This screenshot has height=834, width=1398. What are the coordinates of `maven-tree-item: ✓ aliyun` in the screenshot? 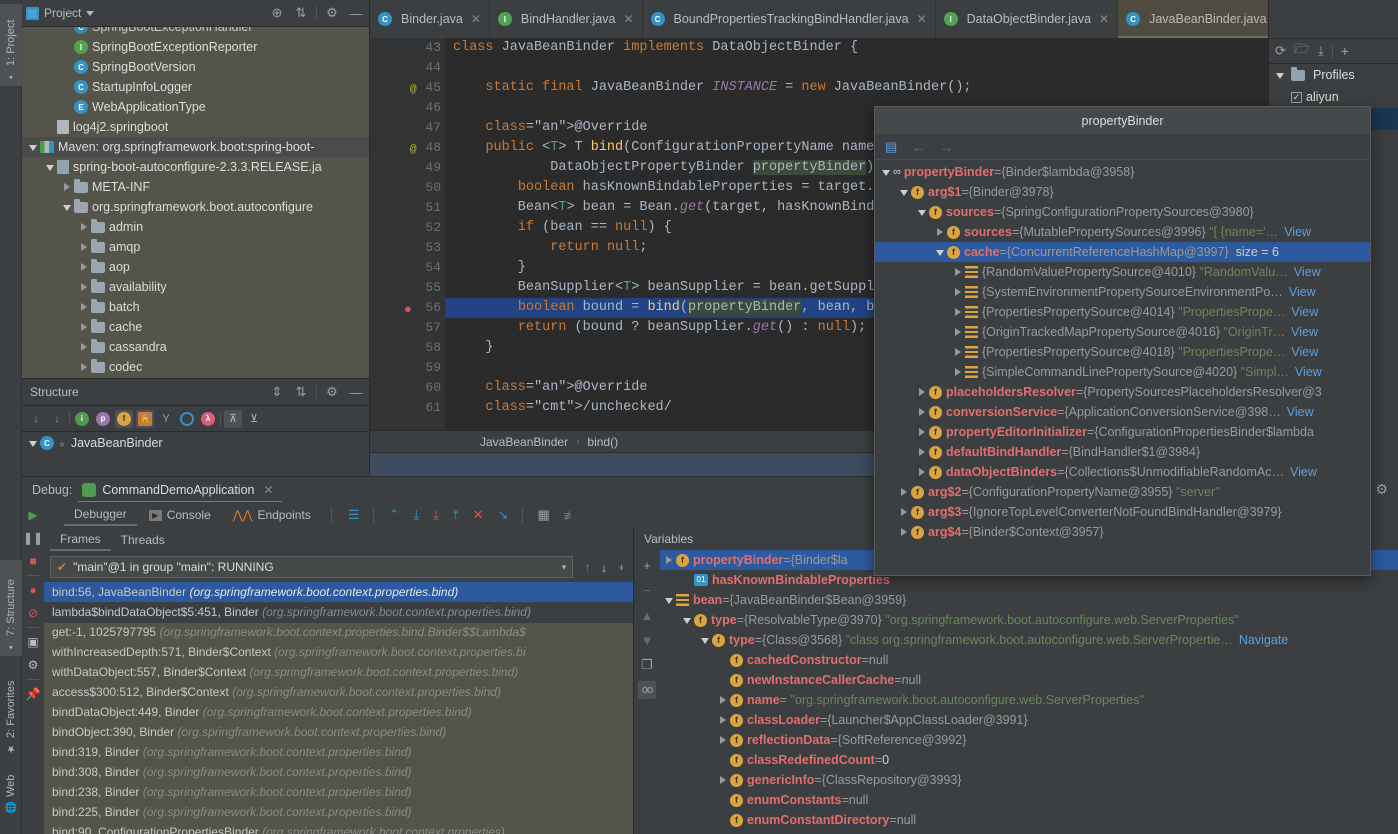 It's located at (1333, 97).